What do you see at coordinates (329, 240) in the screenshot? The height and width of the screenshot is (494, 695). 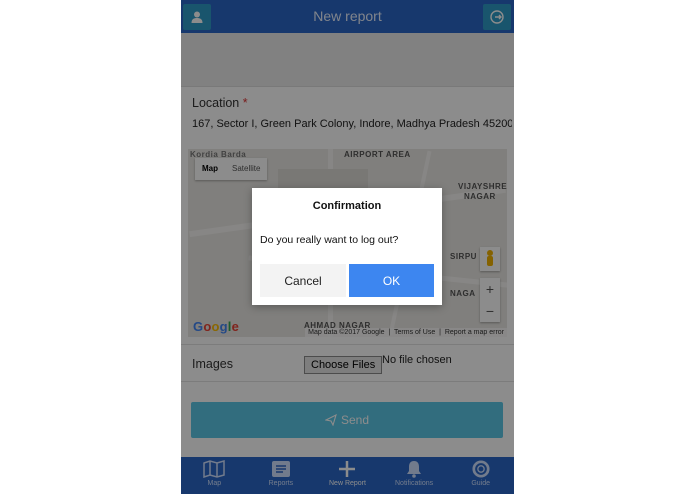 I see `dialog-message: Do you really want to log out?` at bounding box center [329, 240].